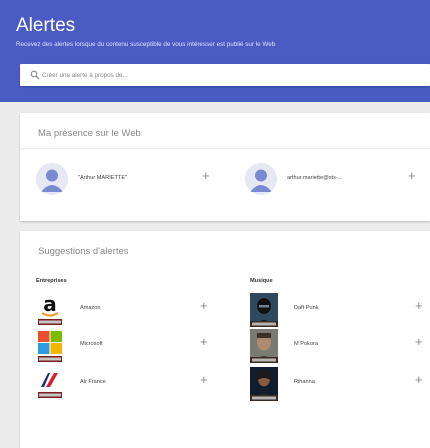 This screenshot has width=430, height=448. I want to click on search-icon, so click(35, 75).